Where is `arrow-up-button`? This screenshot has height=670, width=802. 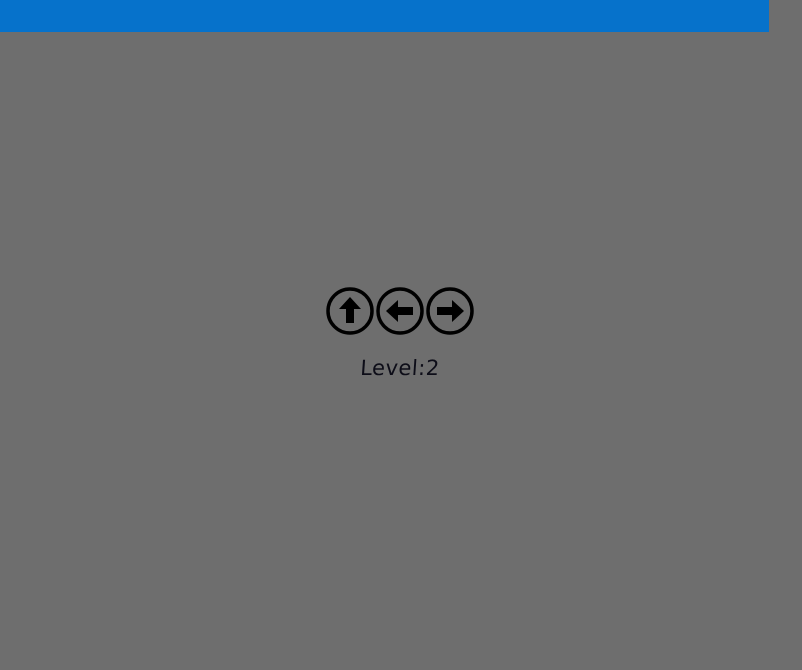
arrow-up-button is located at coordinates (350, 311).